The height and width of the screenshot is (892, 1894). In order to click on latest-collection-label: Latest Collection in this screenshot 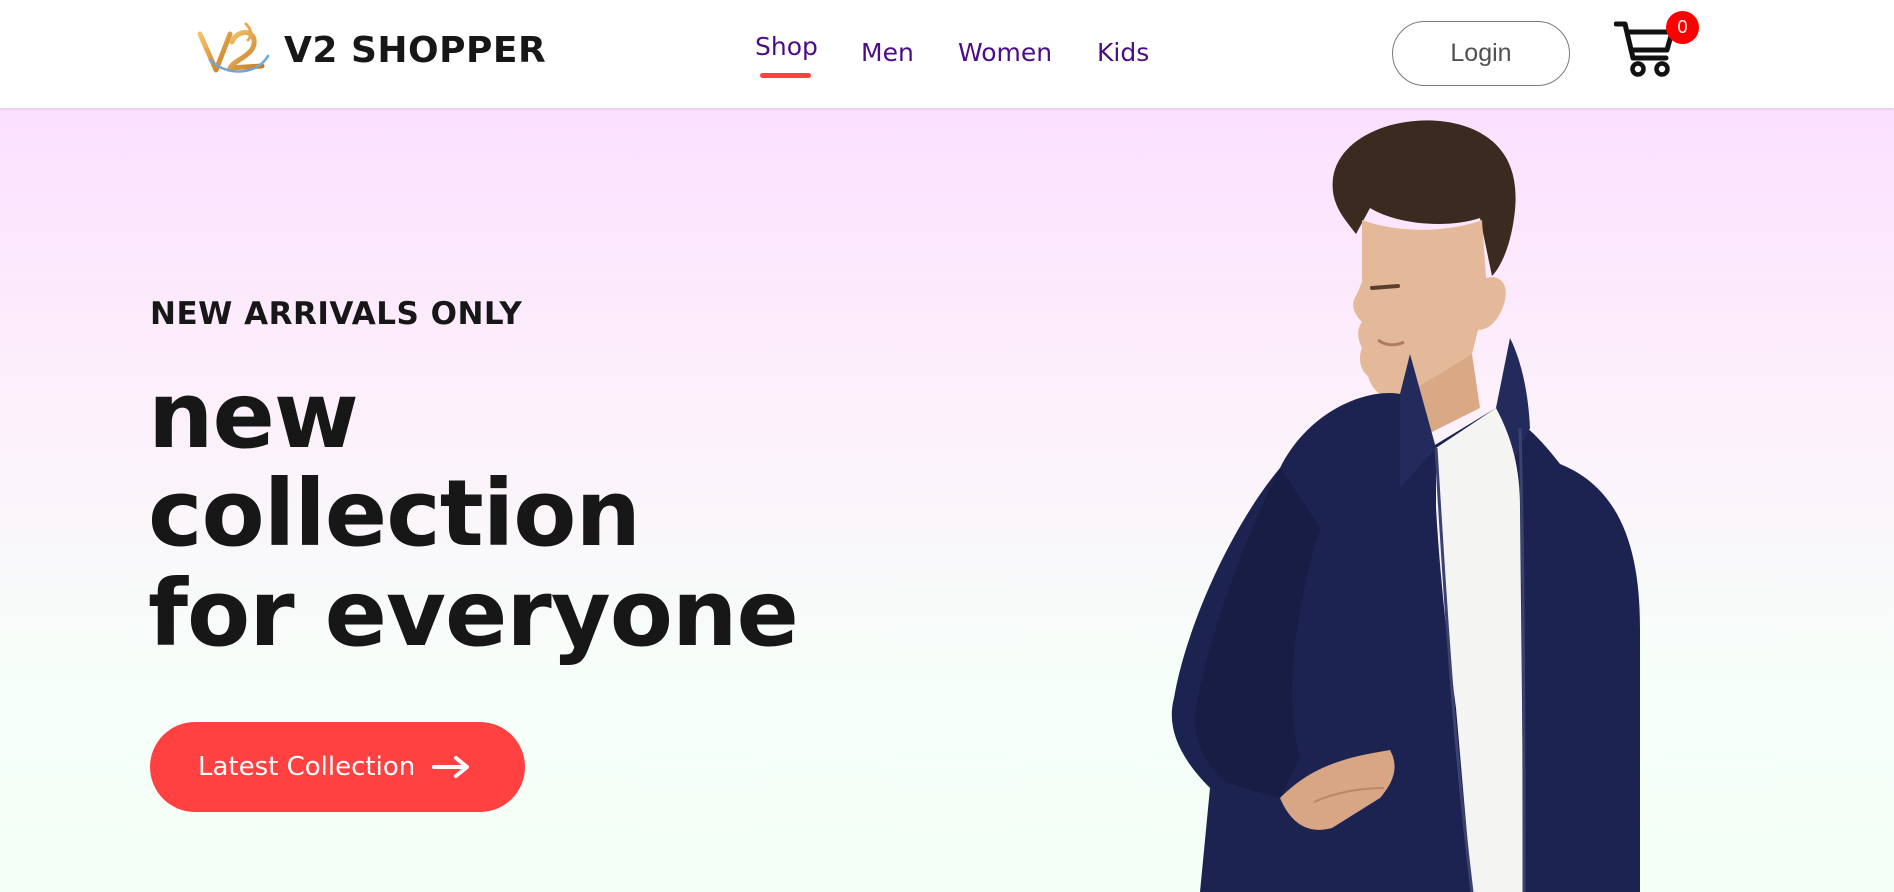, I will do `click(307, 767)`.